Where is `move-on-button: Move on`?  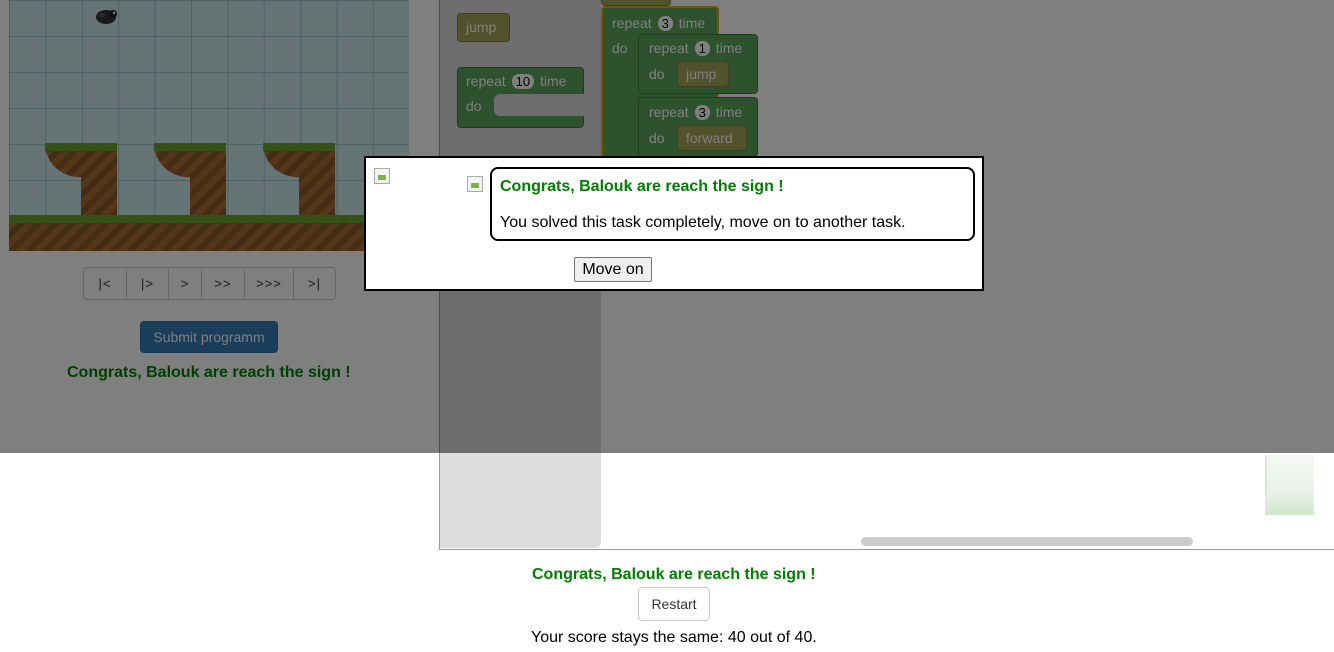
move-on-button: Move on is located at coordinates (613, 269).